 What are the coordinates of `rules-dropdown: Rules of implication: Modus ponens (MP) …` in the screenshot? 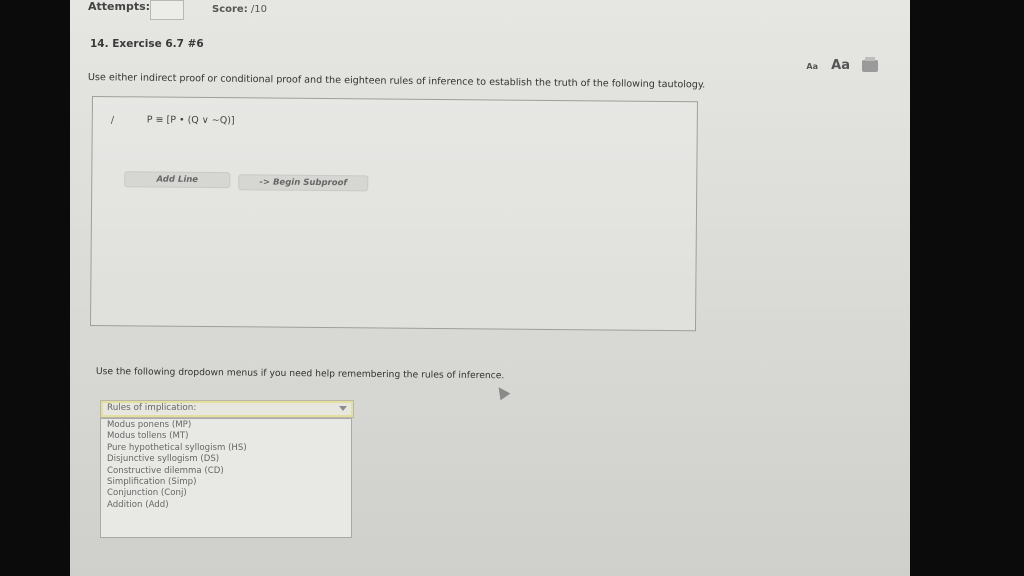 It's located at (227, 470).